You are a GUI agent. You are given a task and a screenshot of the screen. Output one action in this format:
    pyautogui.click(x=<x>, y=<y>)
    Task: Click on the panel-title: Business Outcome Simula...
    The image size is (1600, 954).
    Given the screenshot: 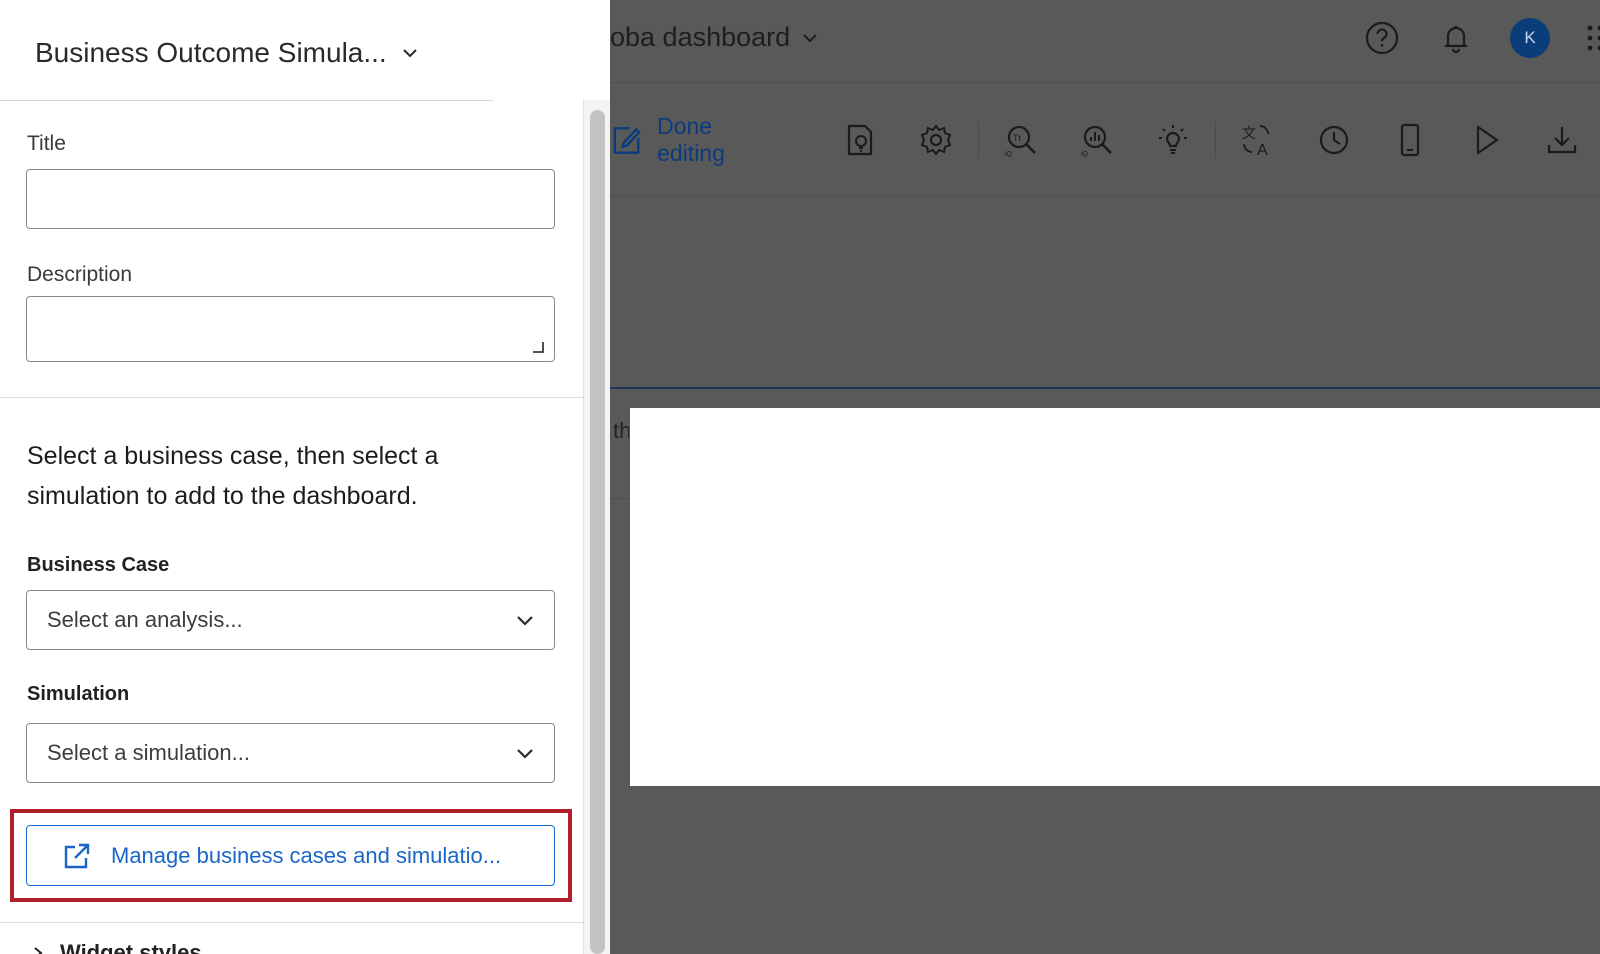 What is the action you would take?
    pyautogui.click(x=211, y=52)
    